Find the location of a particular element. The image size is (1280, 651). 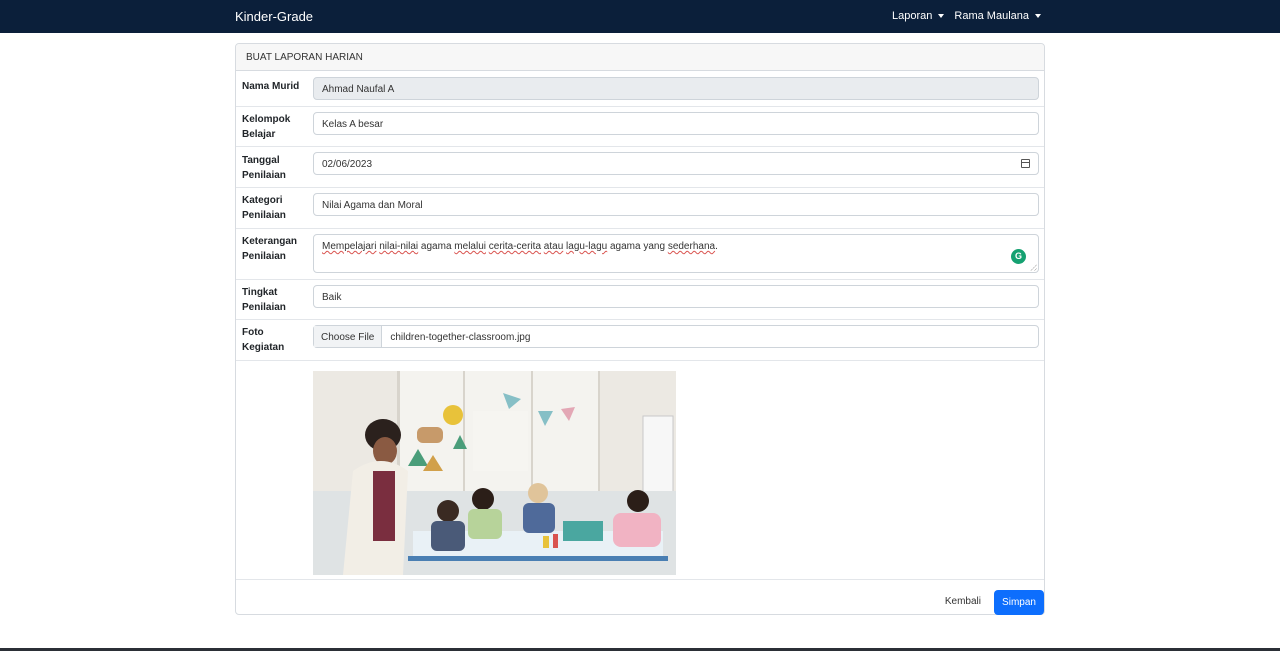

kategori-penilaian-field: Nilai Agama dan Moral is located at coordinates (676, 204).